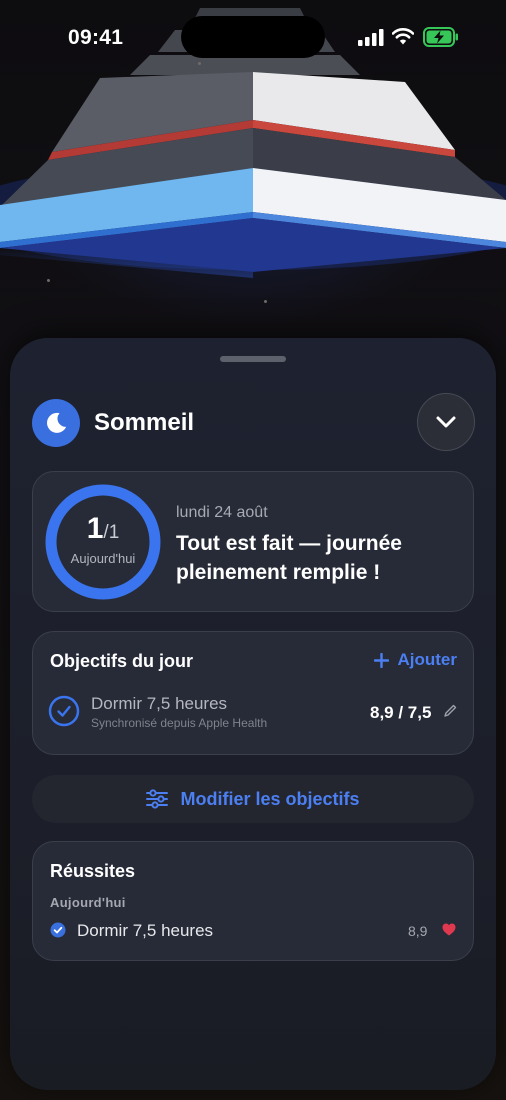  What do you see at coordinates (371, 37) in the screenshot?
I see `cellular-signal-icon` at bounding box center [371, 37].